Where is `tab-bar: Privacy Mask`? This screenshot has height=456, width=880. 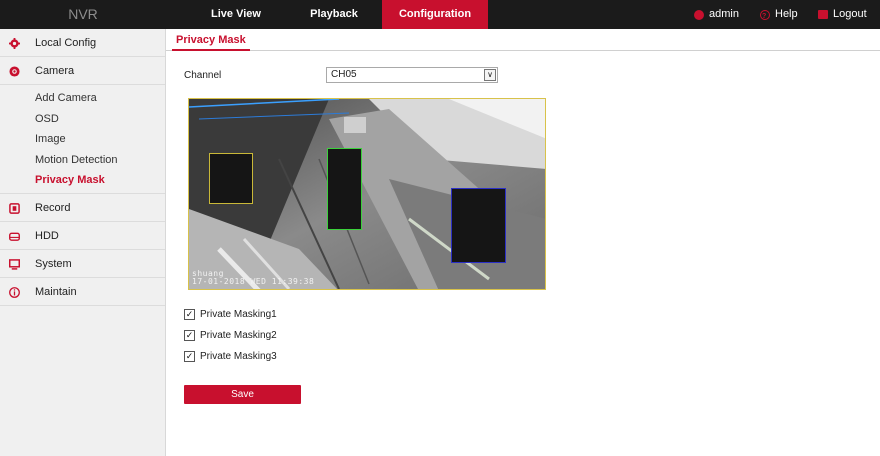 tab-bar: Privacy Mask is located at coordinates (523, 40).